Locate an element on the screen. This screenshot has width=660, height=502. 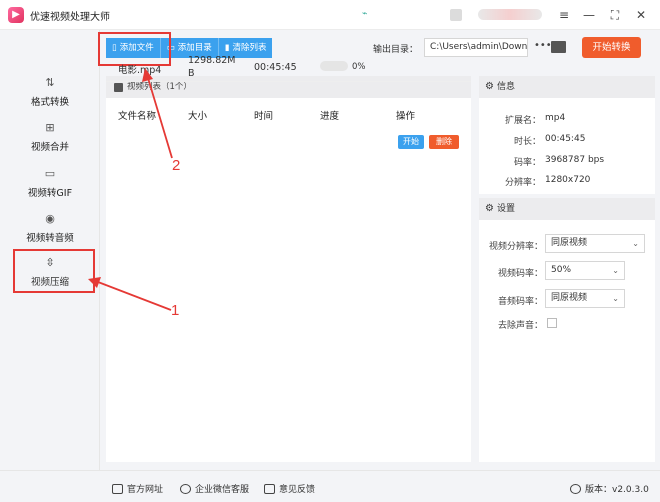
menu-icon: ≡ is located at coordinates (564, 15).